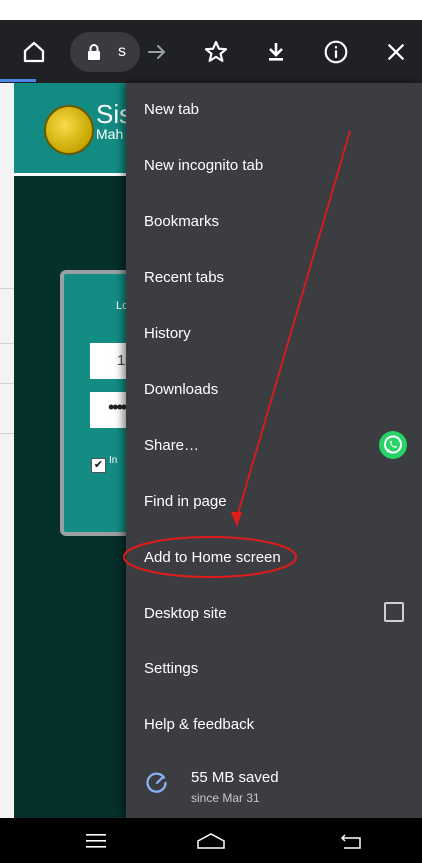 The height and width of the screenshot is (863, 422). Describe the element at coordinates (235, 777) in the screenshot. I see `data-saved-amount: 55 MB saved` at that location.